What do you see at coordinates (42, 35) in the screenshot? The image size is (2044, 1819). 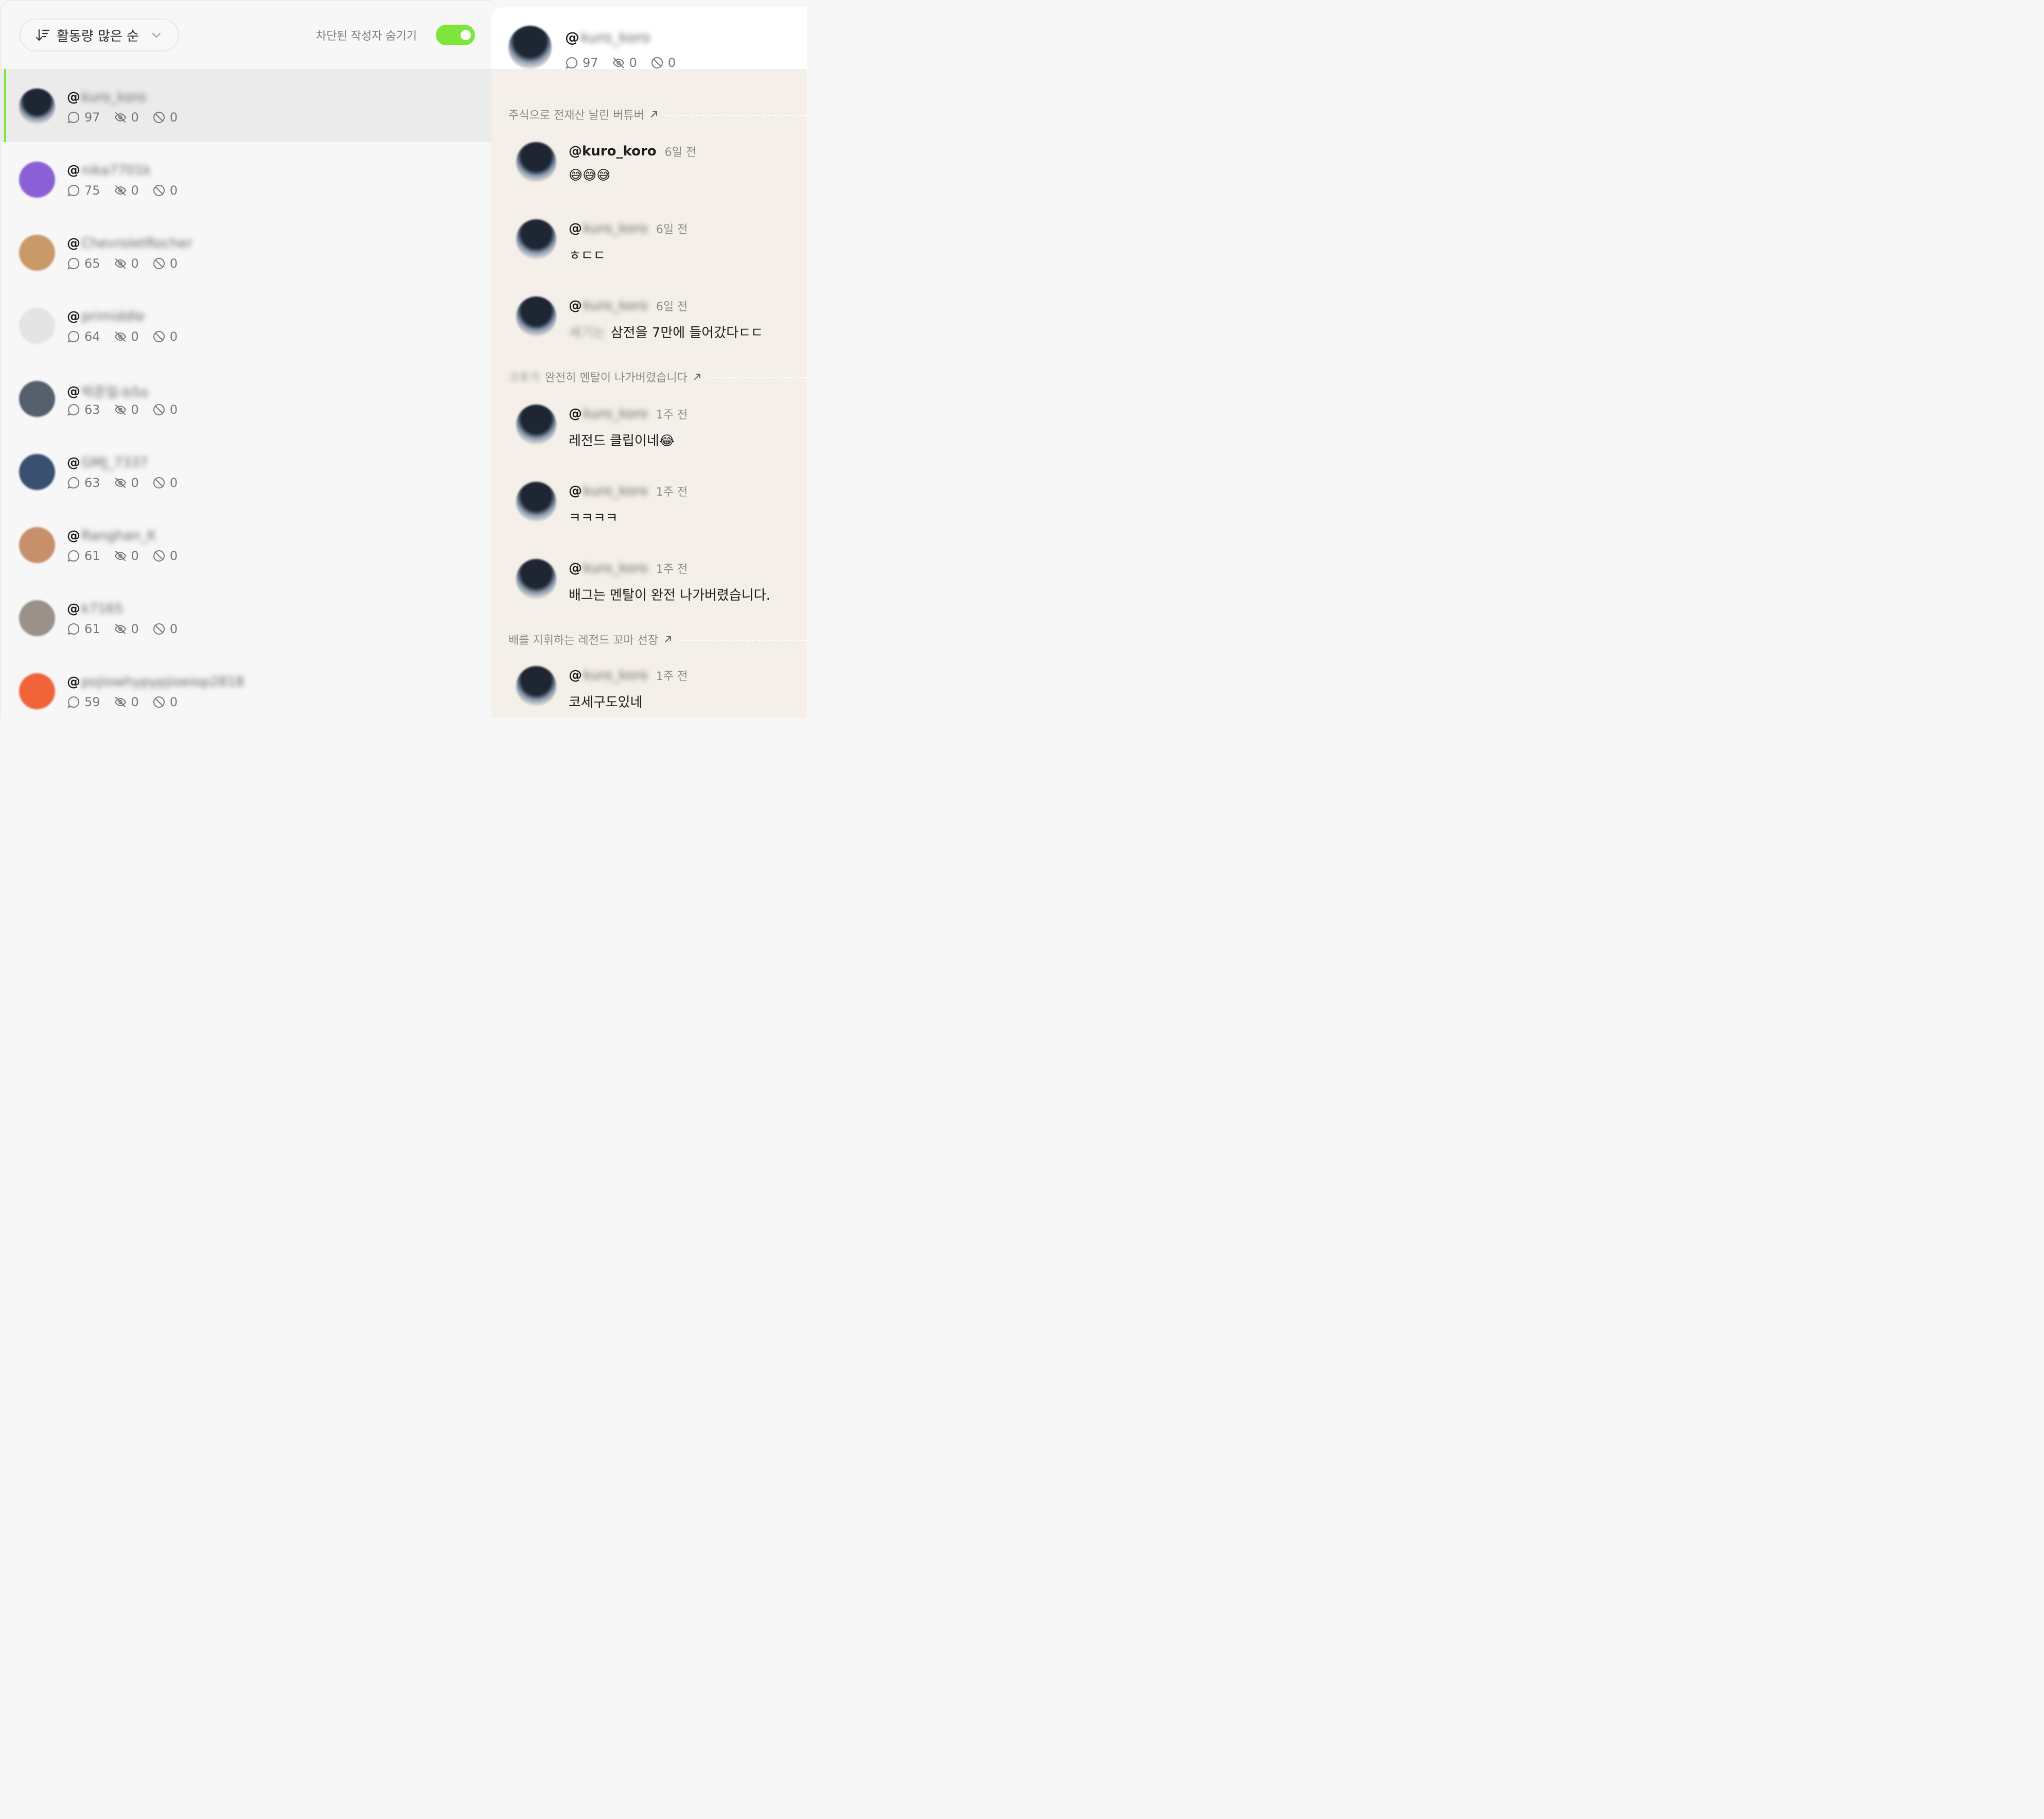 I see `sort-descending-icon` at bounding box center [42, 35].